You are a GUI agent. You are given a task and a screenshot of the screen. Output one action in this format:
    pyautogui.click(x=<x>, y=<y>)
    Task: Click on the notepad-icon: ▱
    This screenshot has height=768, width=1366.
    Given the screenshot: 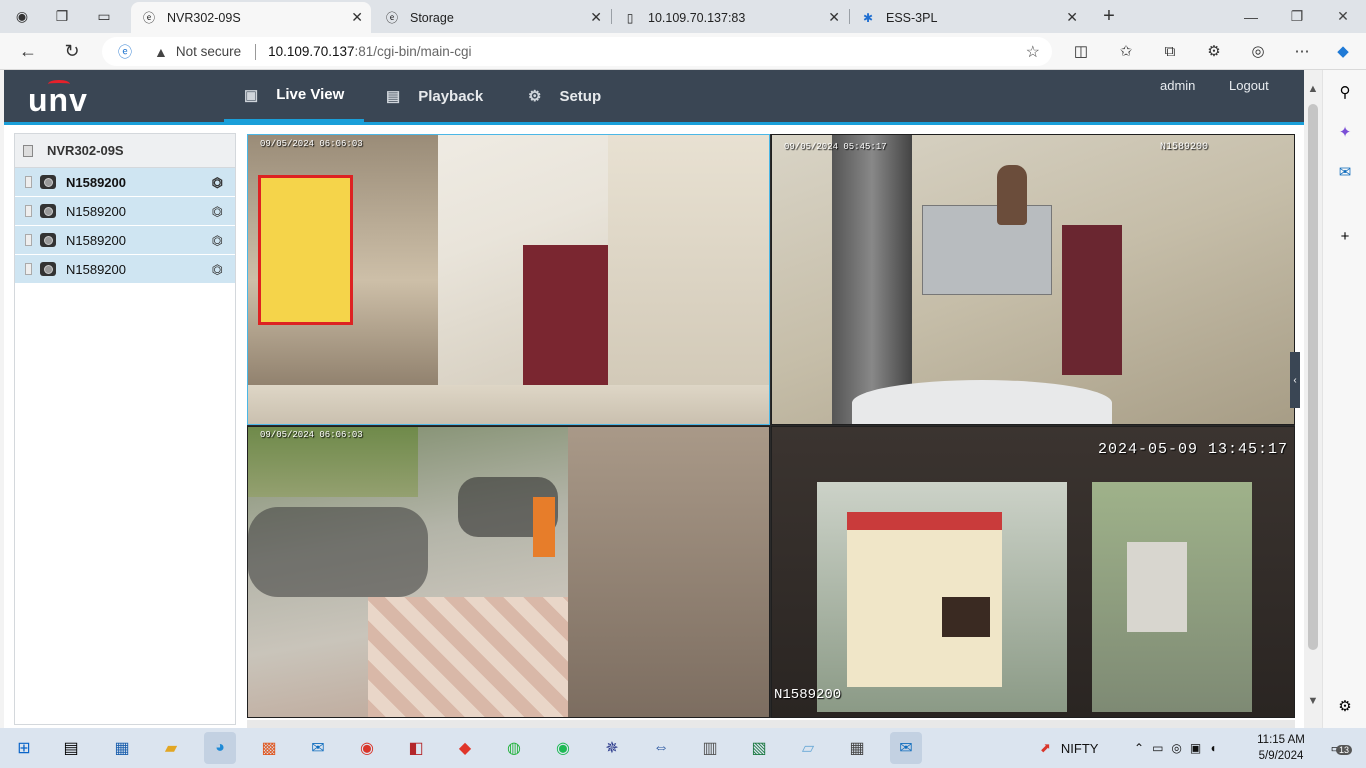 What is the action you would take?
    pyautogui.click(x=808, y=748)
    